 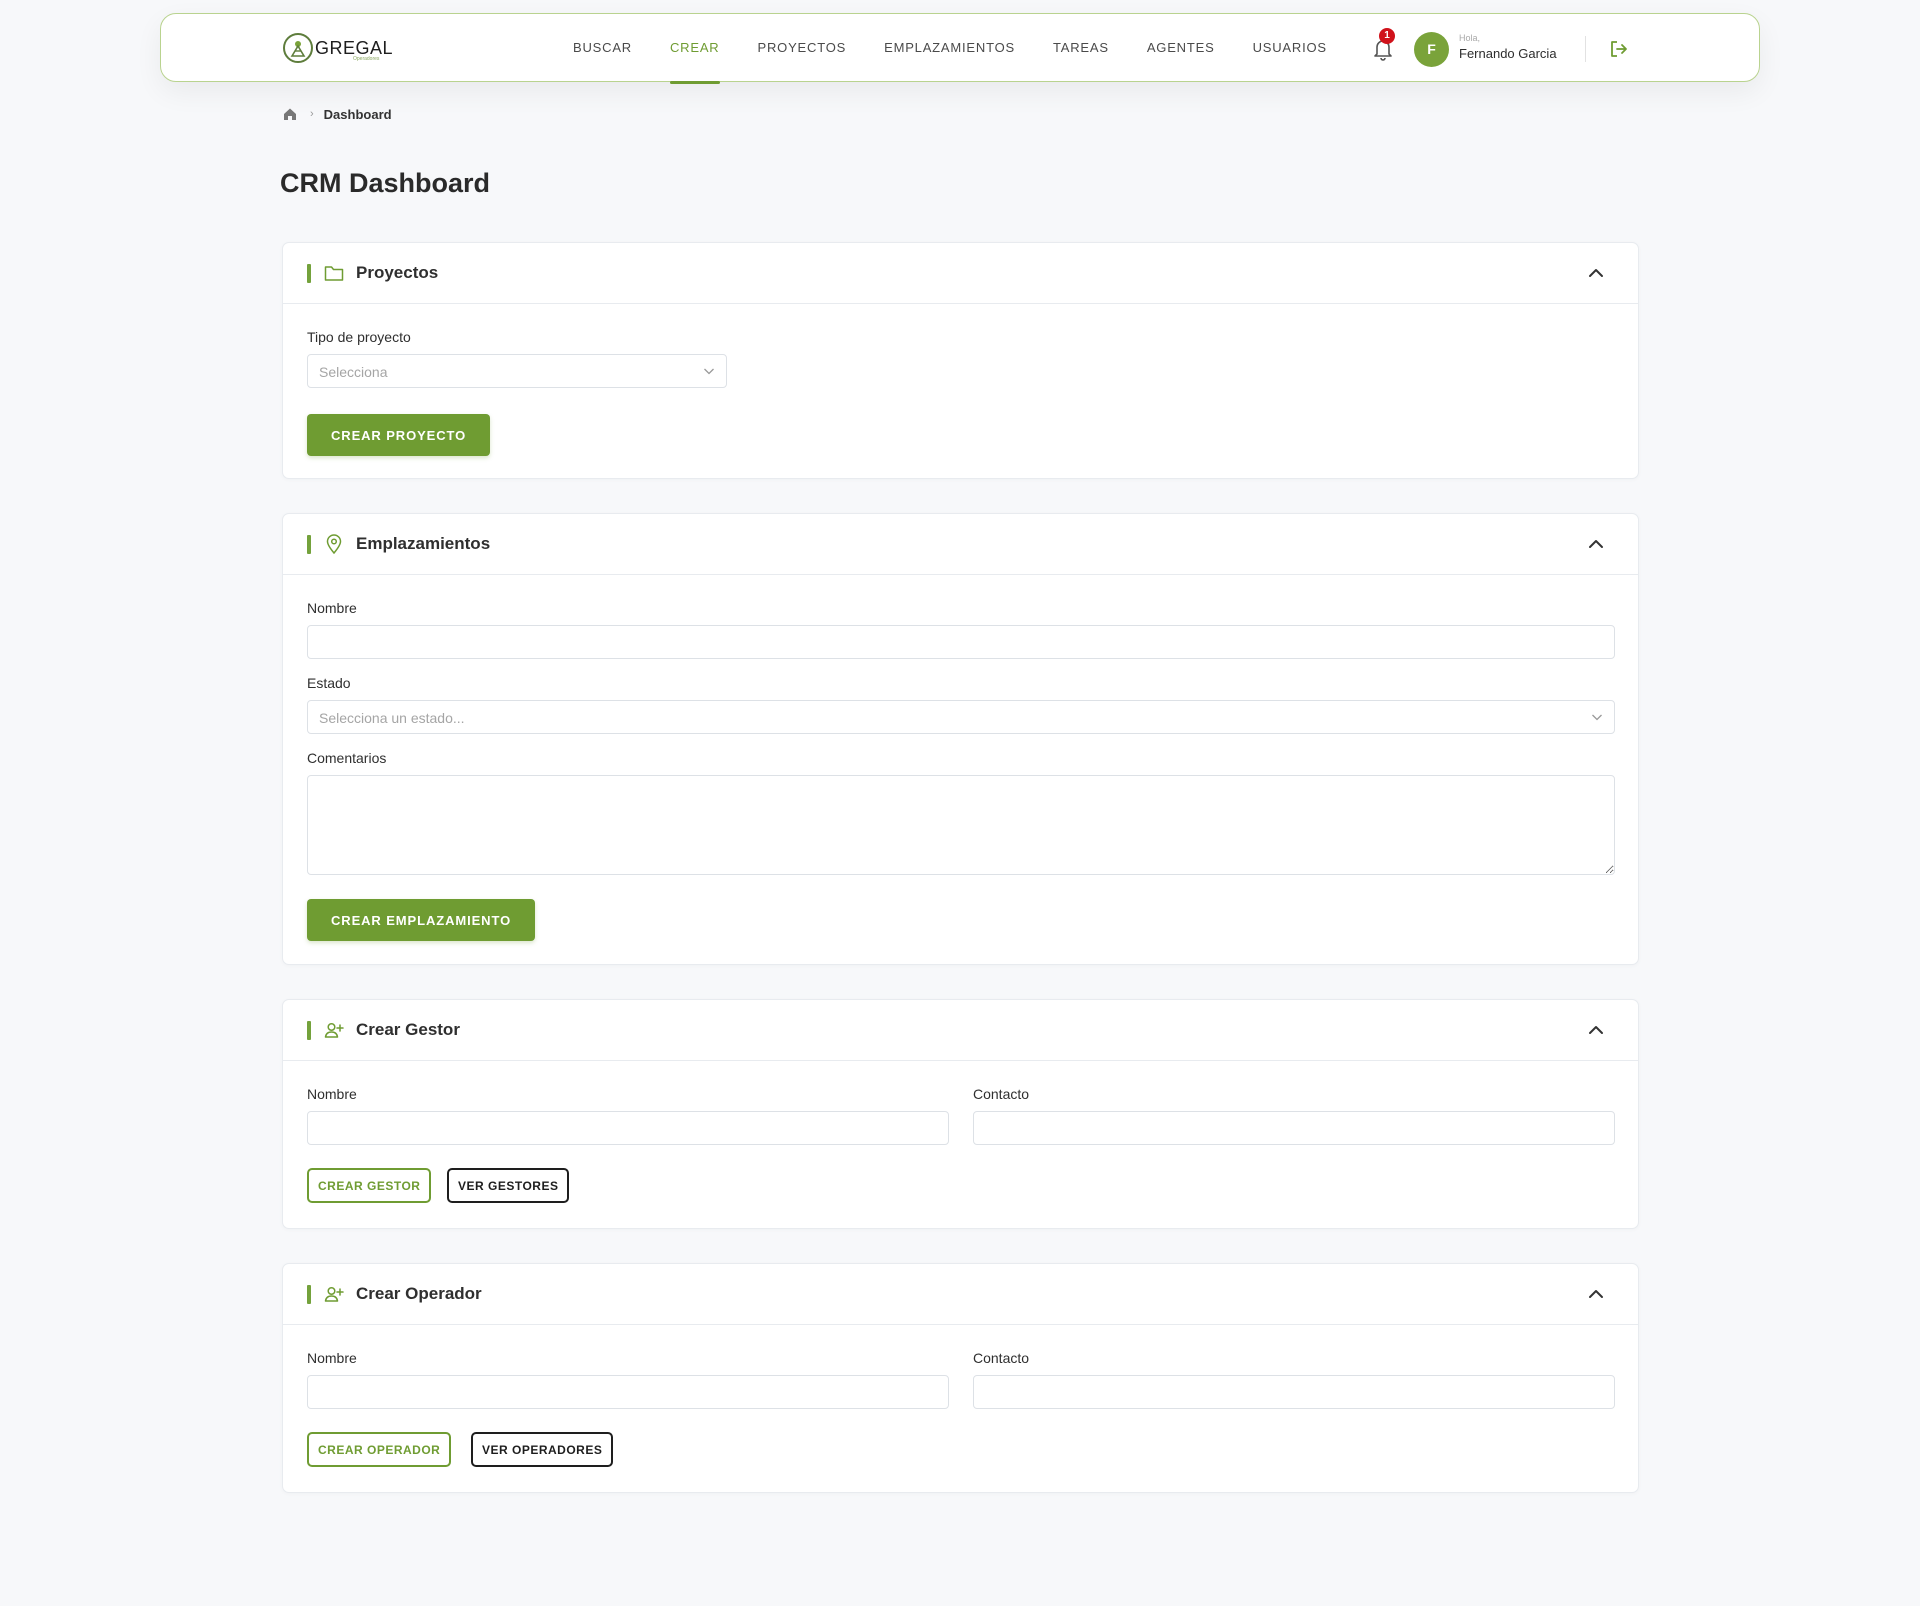 What do you see at coordinates (290, 114) in the screenshot?
I see `home-icon` at bounding box center [290, 114].